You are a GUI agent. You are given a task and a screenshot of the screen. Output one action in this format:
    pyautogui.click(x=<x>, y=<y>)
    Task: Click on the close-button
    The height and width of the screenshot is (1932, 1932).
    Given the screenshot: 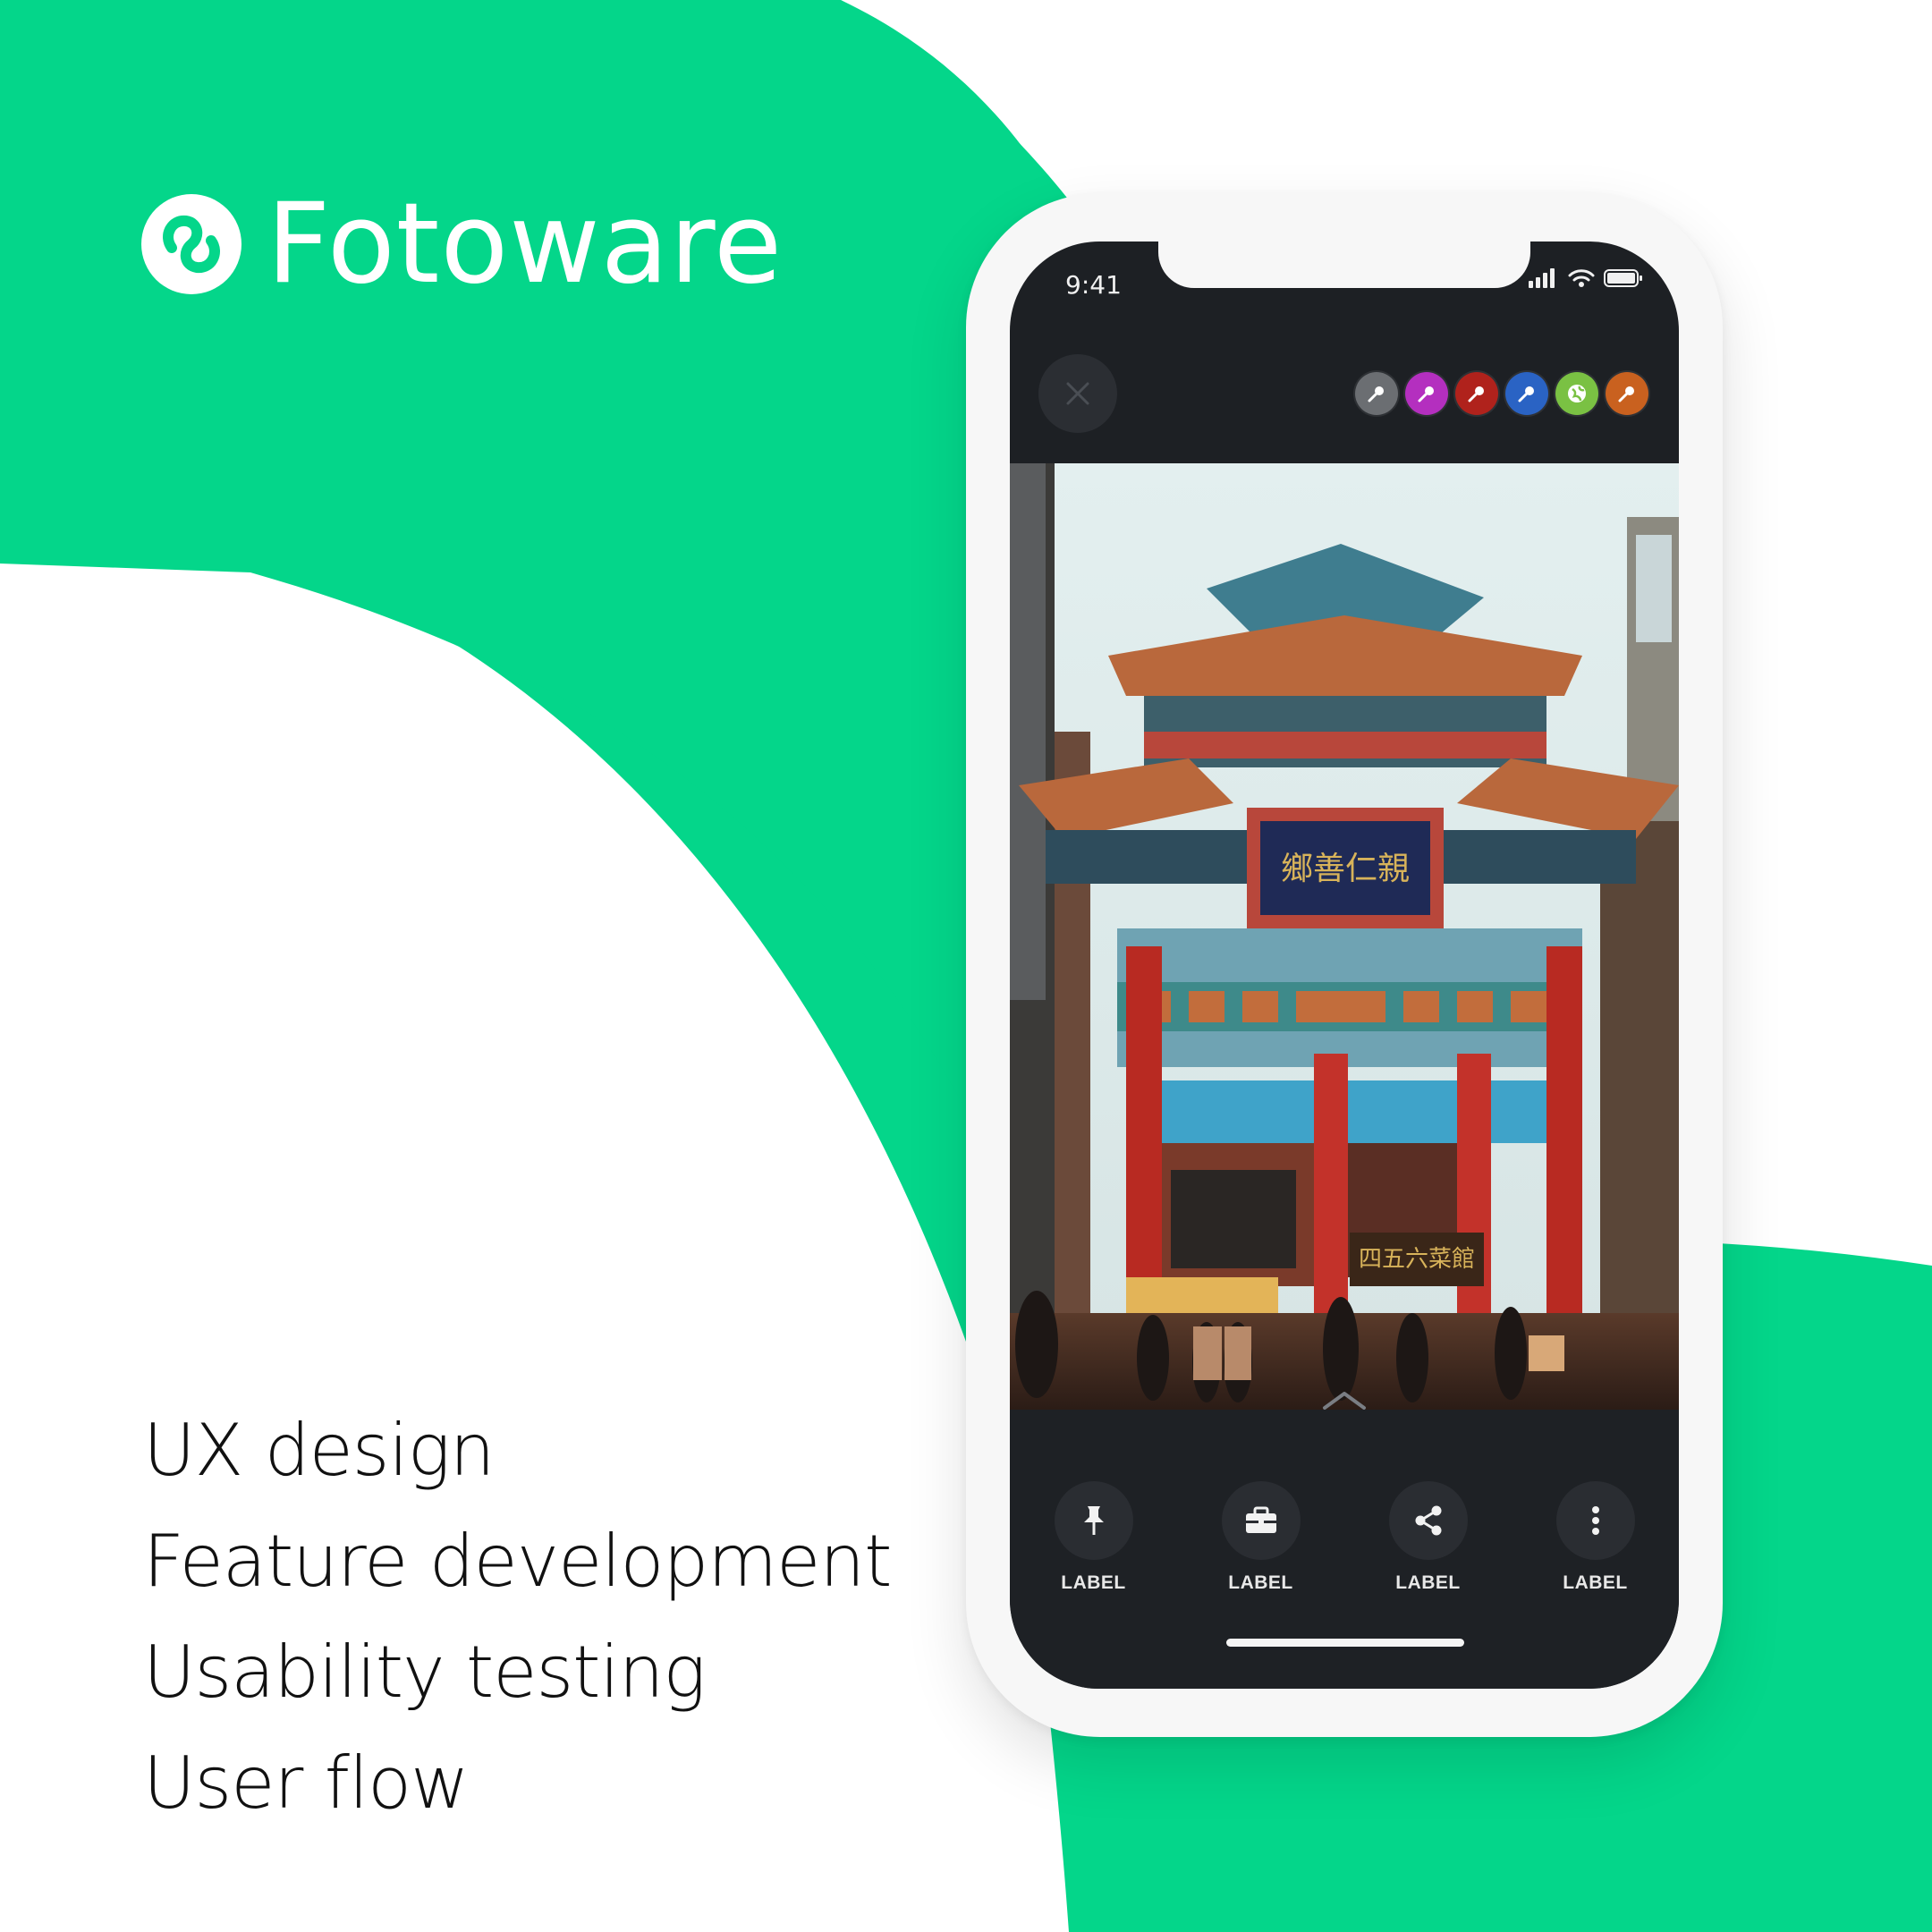 What is the action you would take?
    pyautogui.click(x=1077, y=393)
    